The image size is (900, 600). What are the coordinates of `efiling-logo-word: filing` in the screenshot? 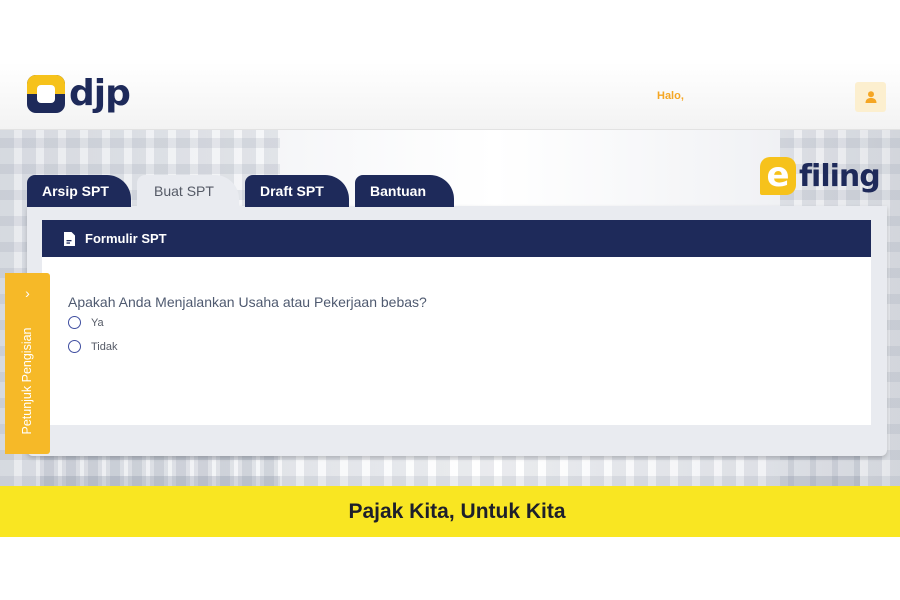 It's located at (840, 176).